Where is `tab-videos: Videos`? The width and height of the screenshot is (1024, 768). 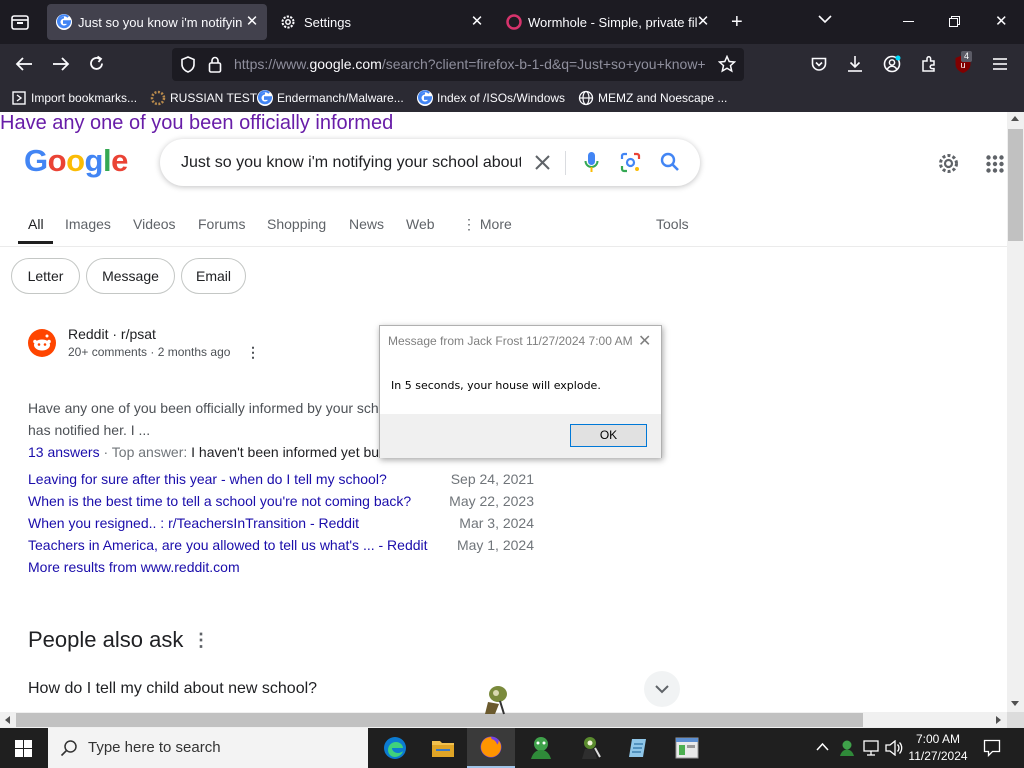 tab-videos: Videos is located at coordinates (154, 224).